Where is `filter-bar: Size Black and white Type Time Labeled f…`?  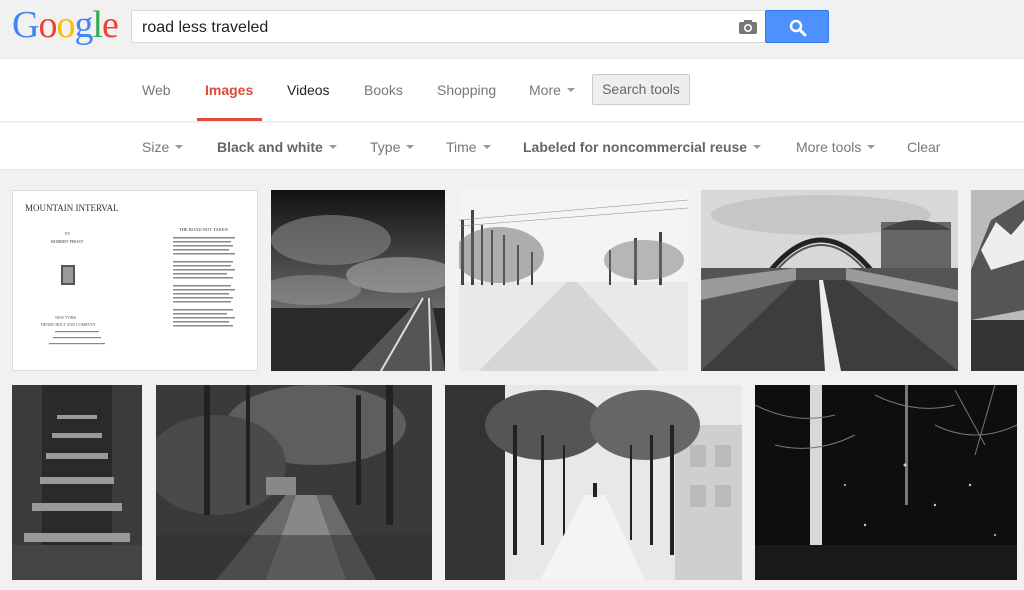
filter-bar: Size Black and white Type Time Labeled f… is located at coordinates (512, 146).